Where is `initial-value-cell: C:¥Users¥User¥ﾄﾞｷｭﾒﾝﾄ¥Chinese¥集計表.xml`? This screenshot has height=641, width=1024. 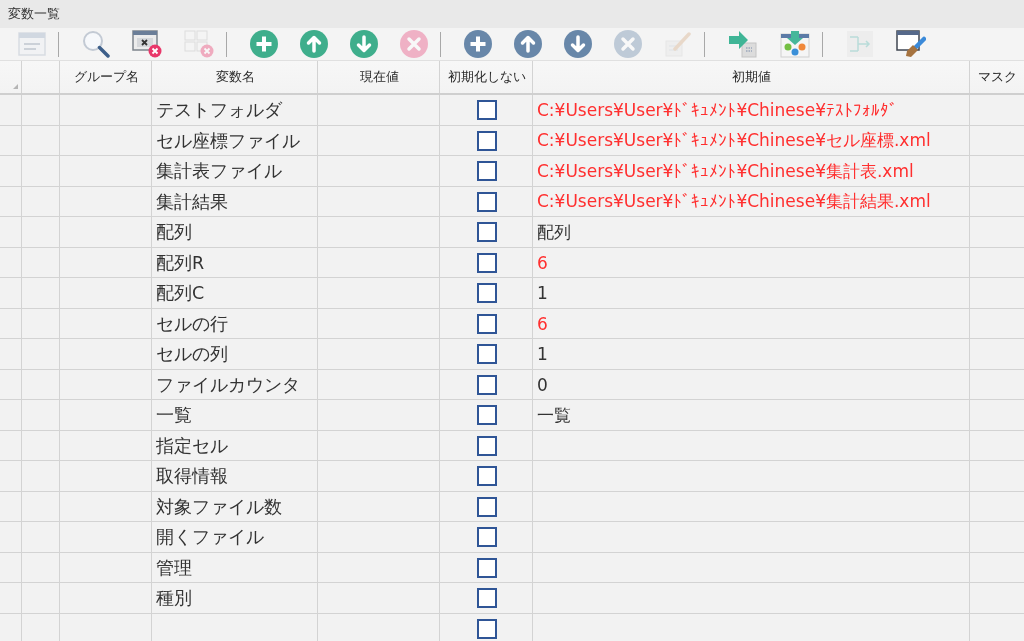 initial-value-cell: C:¥Users¥User¥ﾄﾞｷｭﾒﾝﾄ¥Chinese¥集計表.xml is located at coordinates (725, 171).